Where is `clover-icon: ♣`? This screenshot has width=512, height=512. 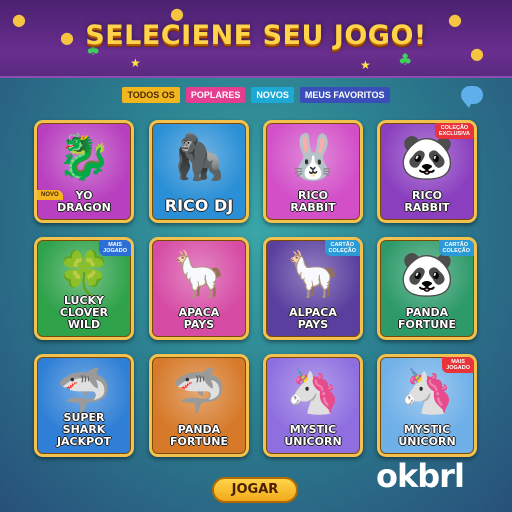 clover-icon: ♣ is located at coordinates (405, 59).